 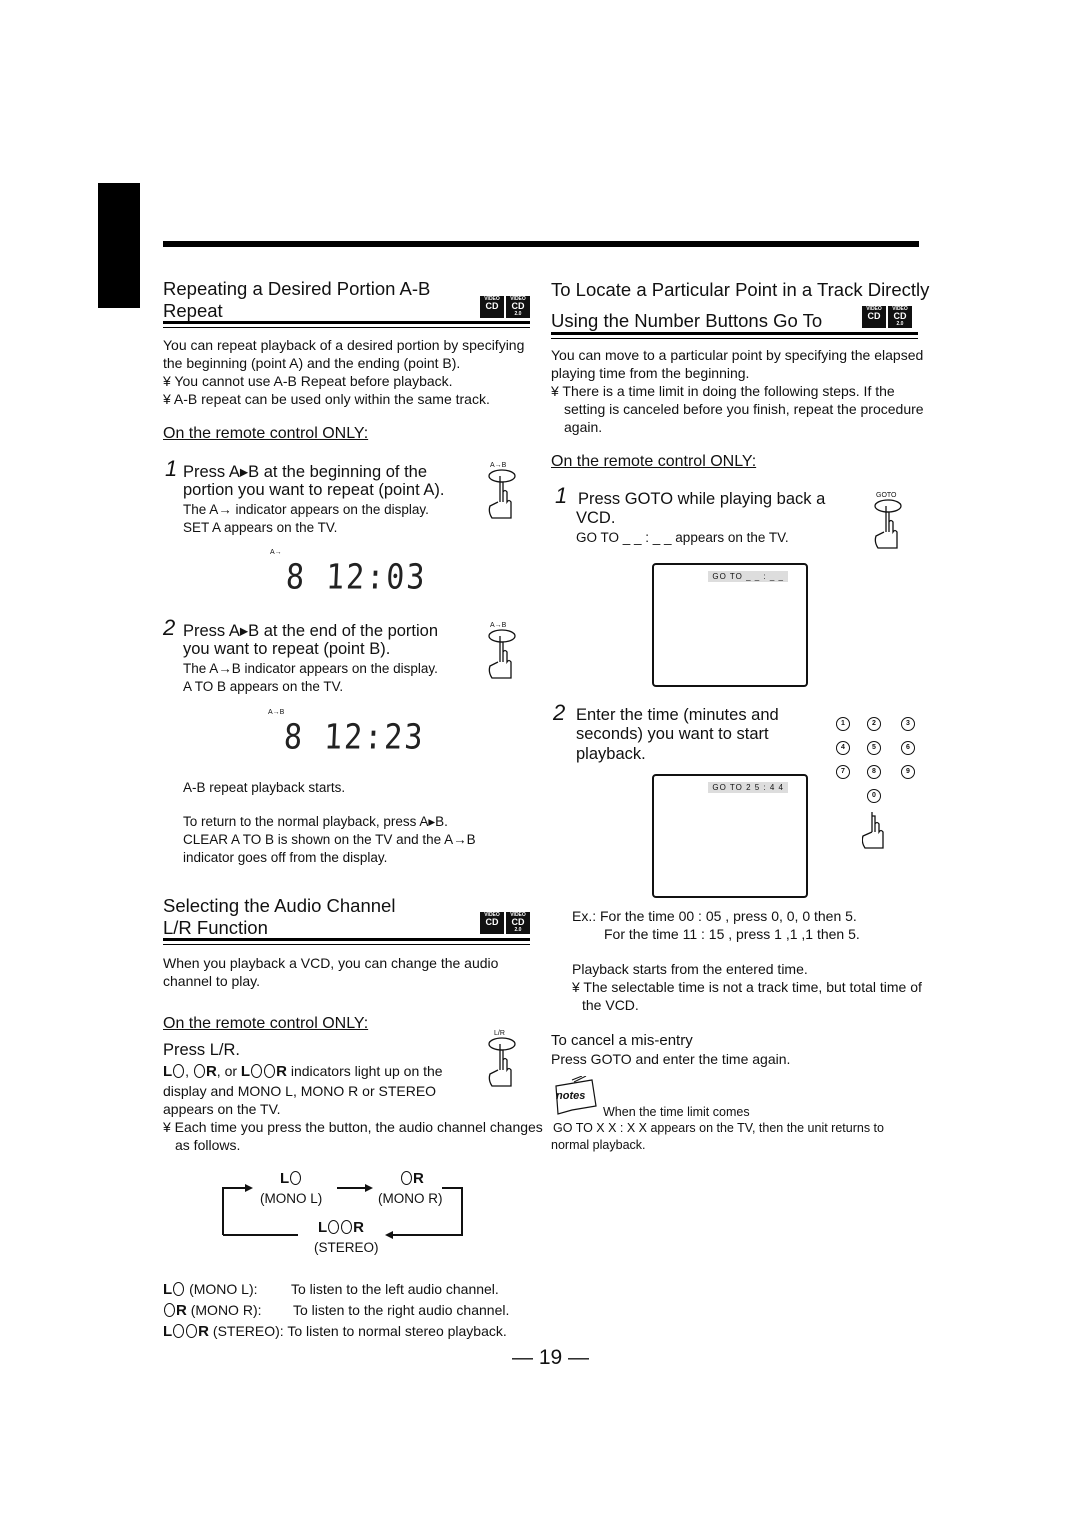 I want to click on tv-screen: GO TO 2 5 : 4 4, so click(x=730, y=836).